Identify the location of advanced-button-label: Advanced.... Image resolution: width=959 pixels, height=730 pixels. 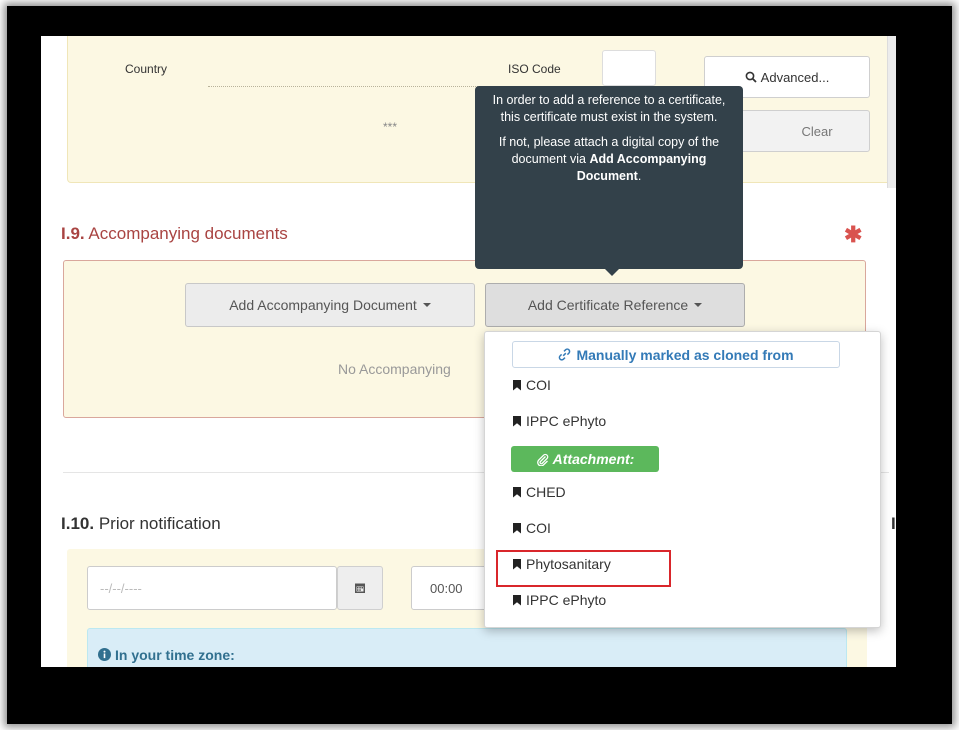
(795, 77).